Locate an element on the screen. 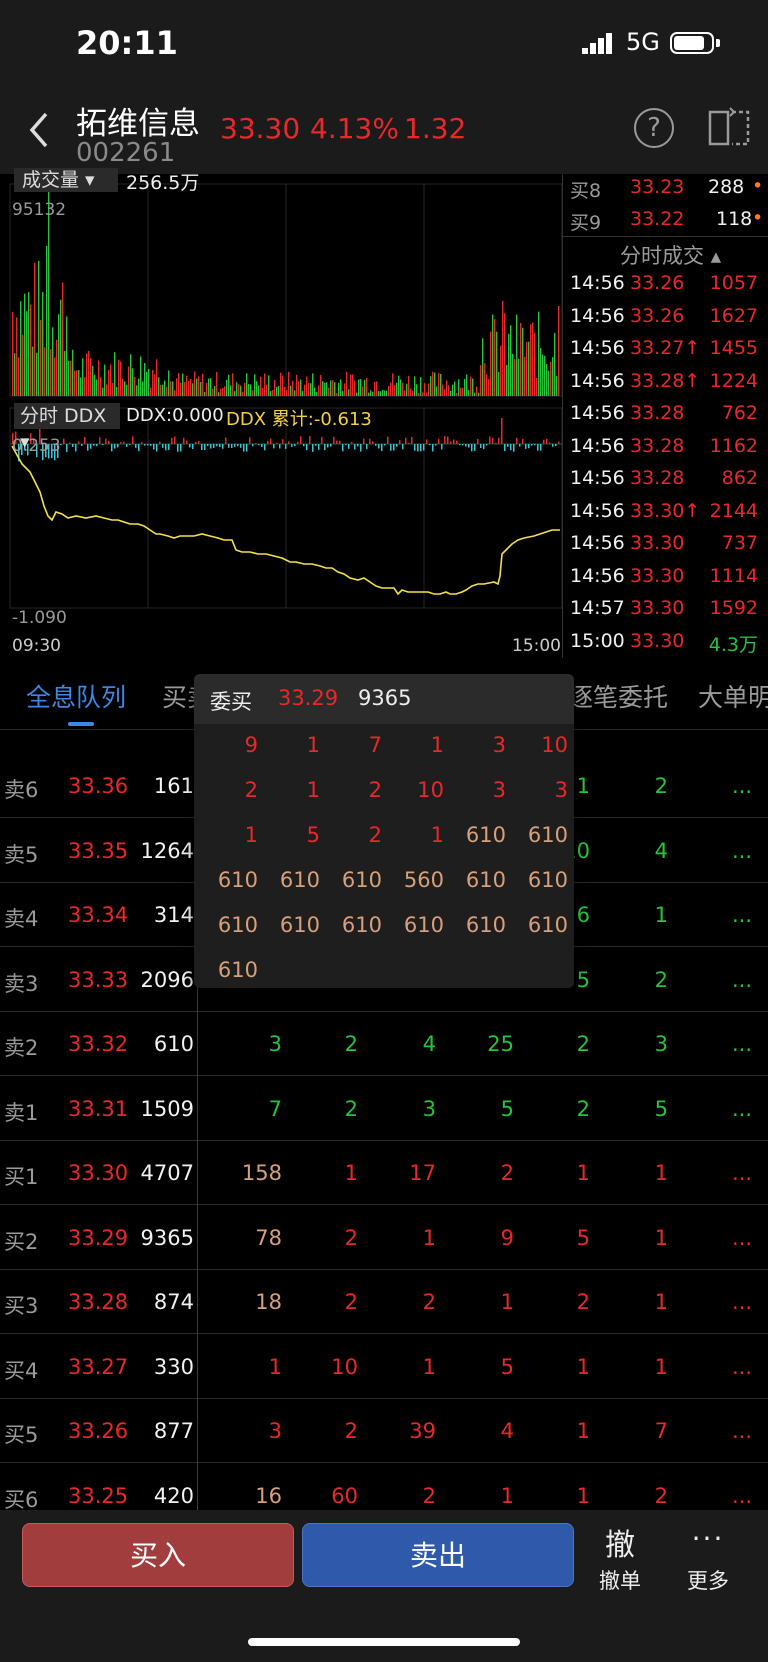  volume-selector: 成交量 ▾ is located at coordinates (66, 180).